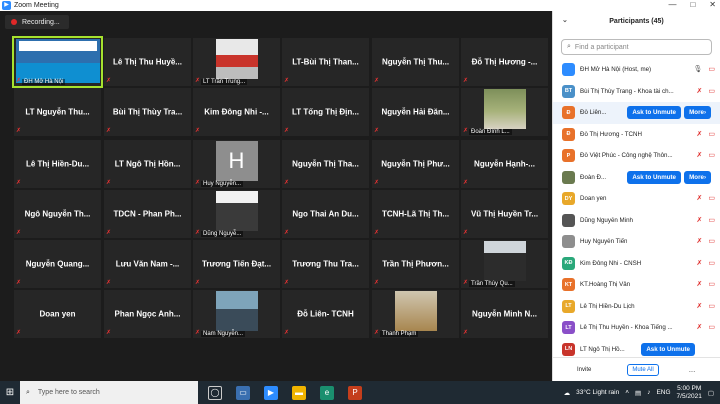 The width and height of the screenshot is (720, 404). What do you see at coordinates (147, 62) in the screenshot?
I see `participant-tile: Lê Thị Thu Huyề... ✗` at bounding box center [147, 62].